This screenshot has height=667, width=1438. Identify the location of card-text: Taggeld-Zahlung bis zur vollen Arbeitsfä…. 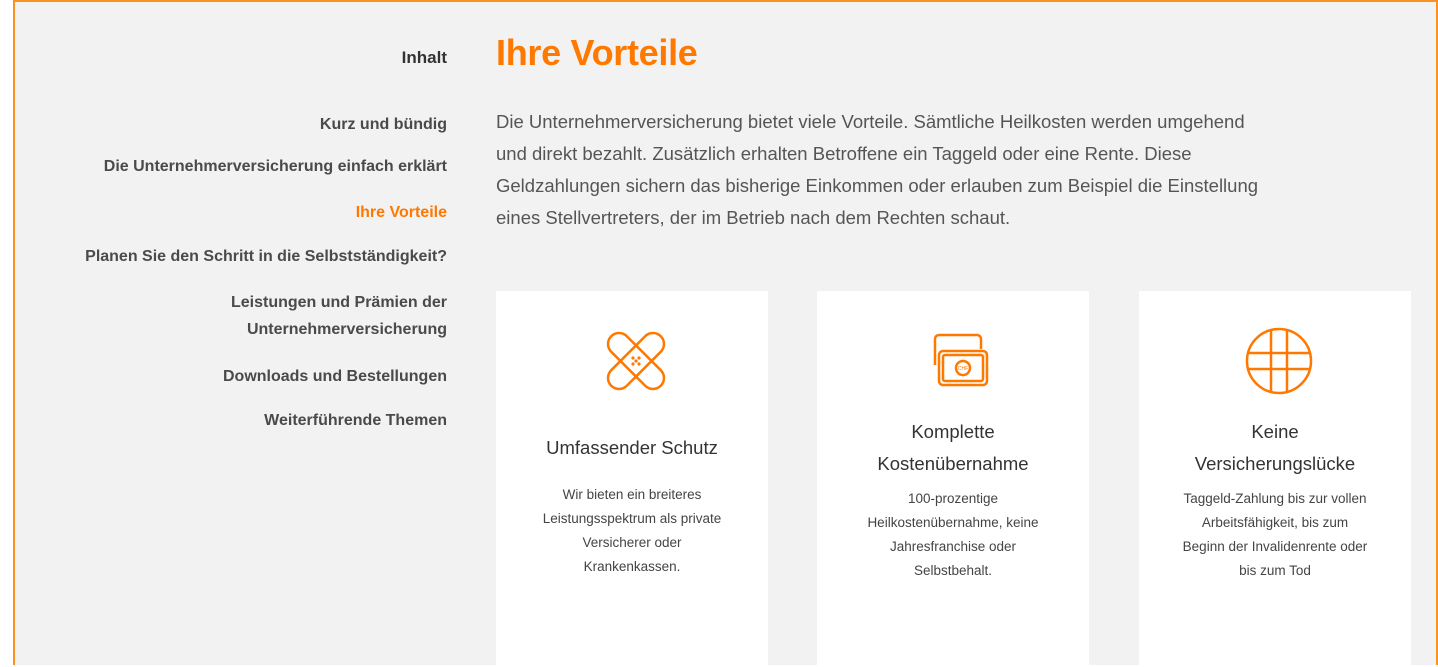
(1275, 535).